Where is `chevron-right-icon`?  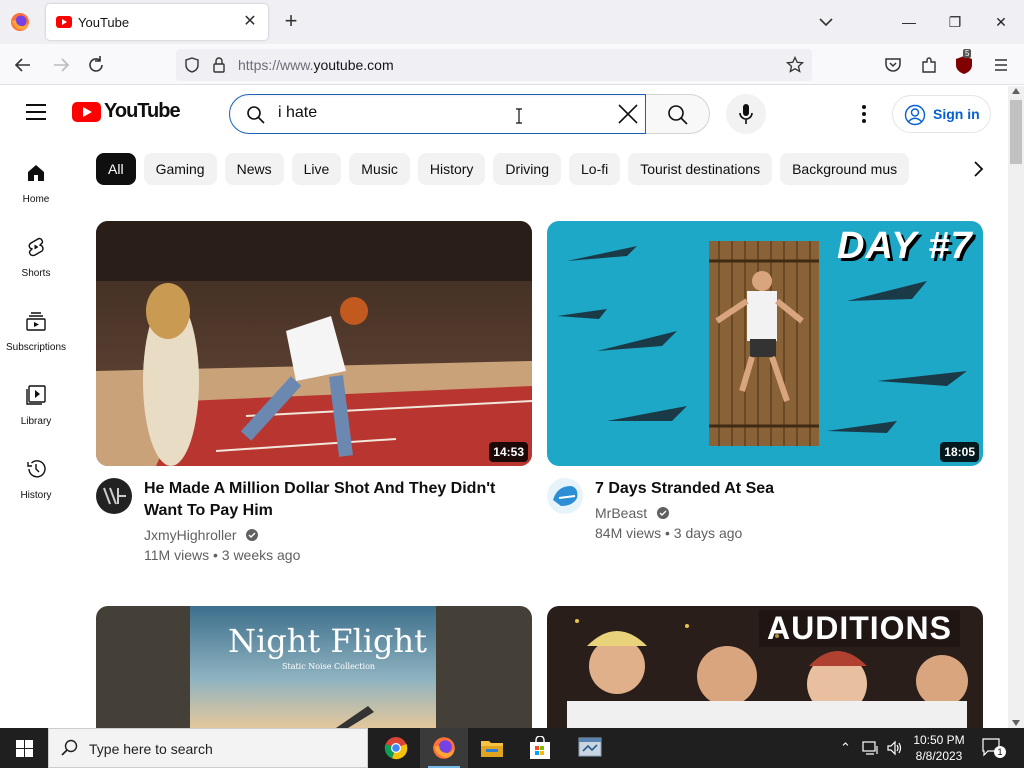
chevron-right-icon is located at coordinates (978, 169).